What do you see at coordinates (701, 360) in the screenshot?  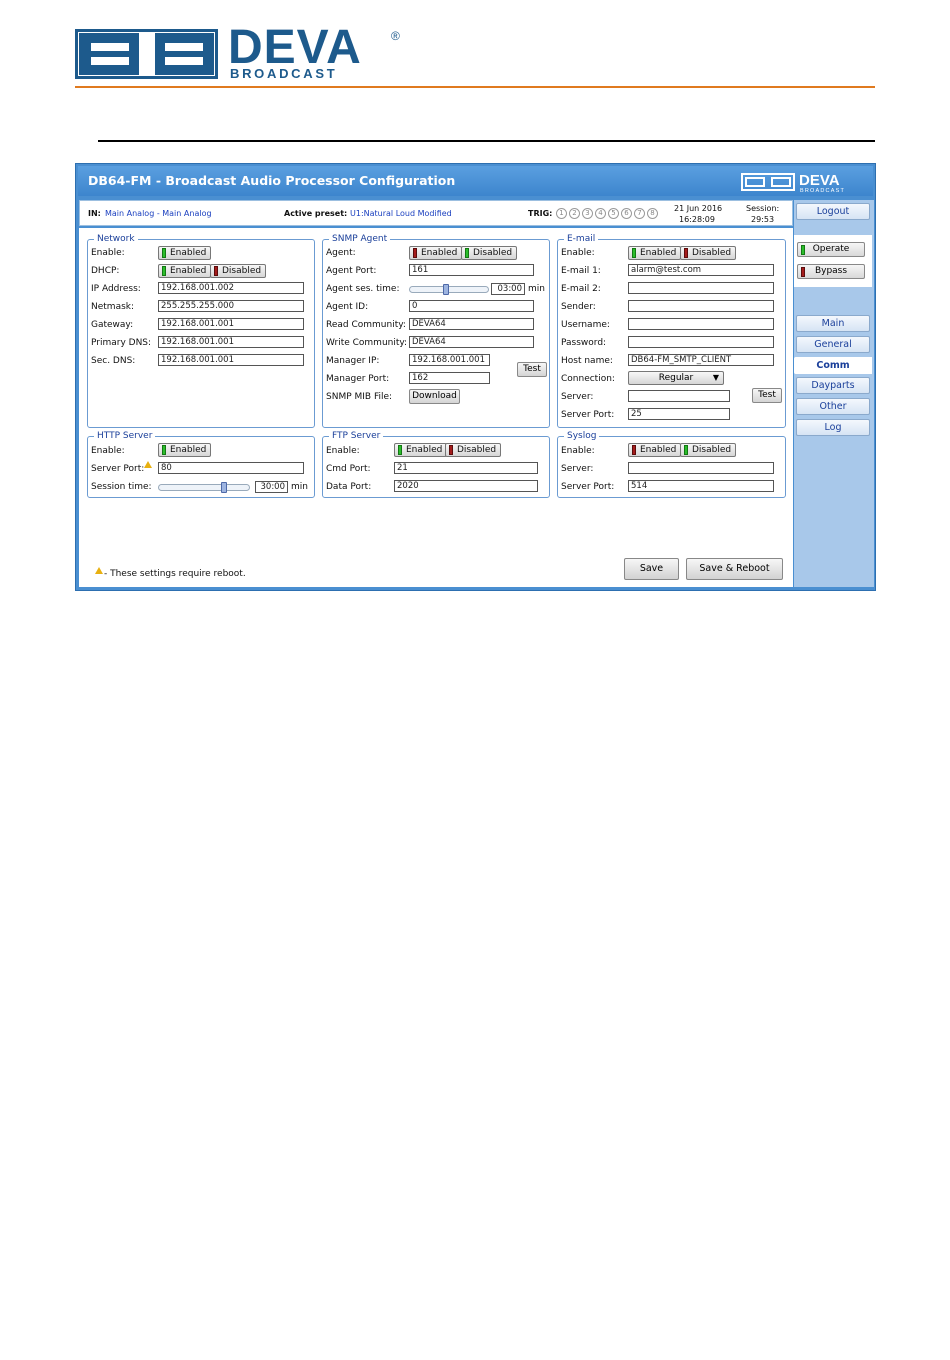 I see `host-name-input: DB64-FM_SMTP_CLIENT` at bounding box center [701, 360].